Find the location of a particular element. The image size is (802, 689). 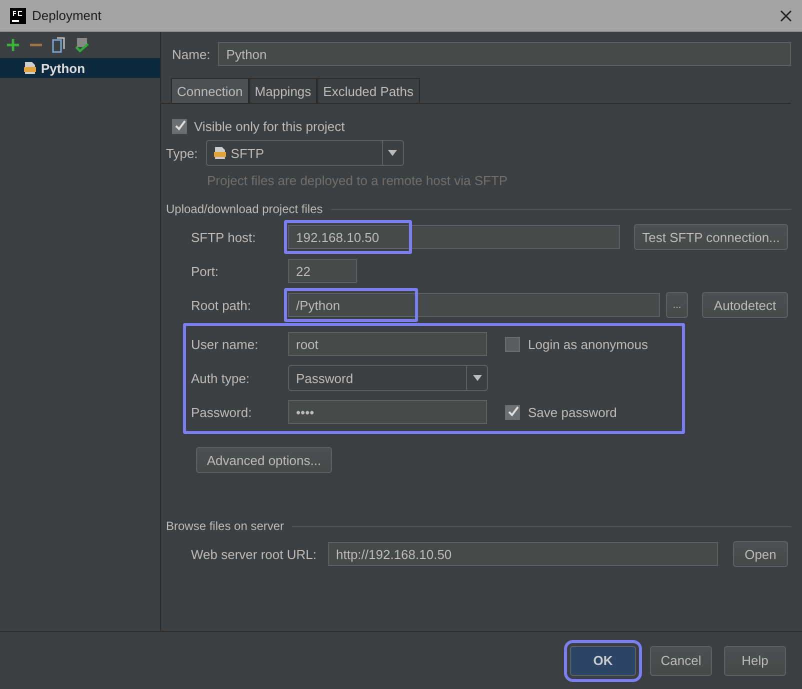

field-label: Type: is located at coordinates (182, 153).